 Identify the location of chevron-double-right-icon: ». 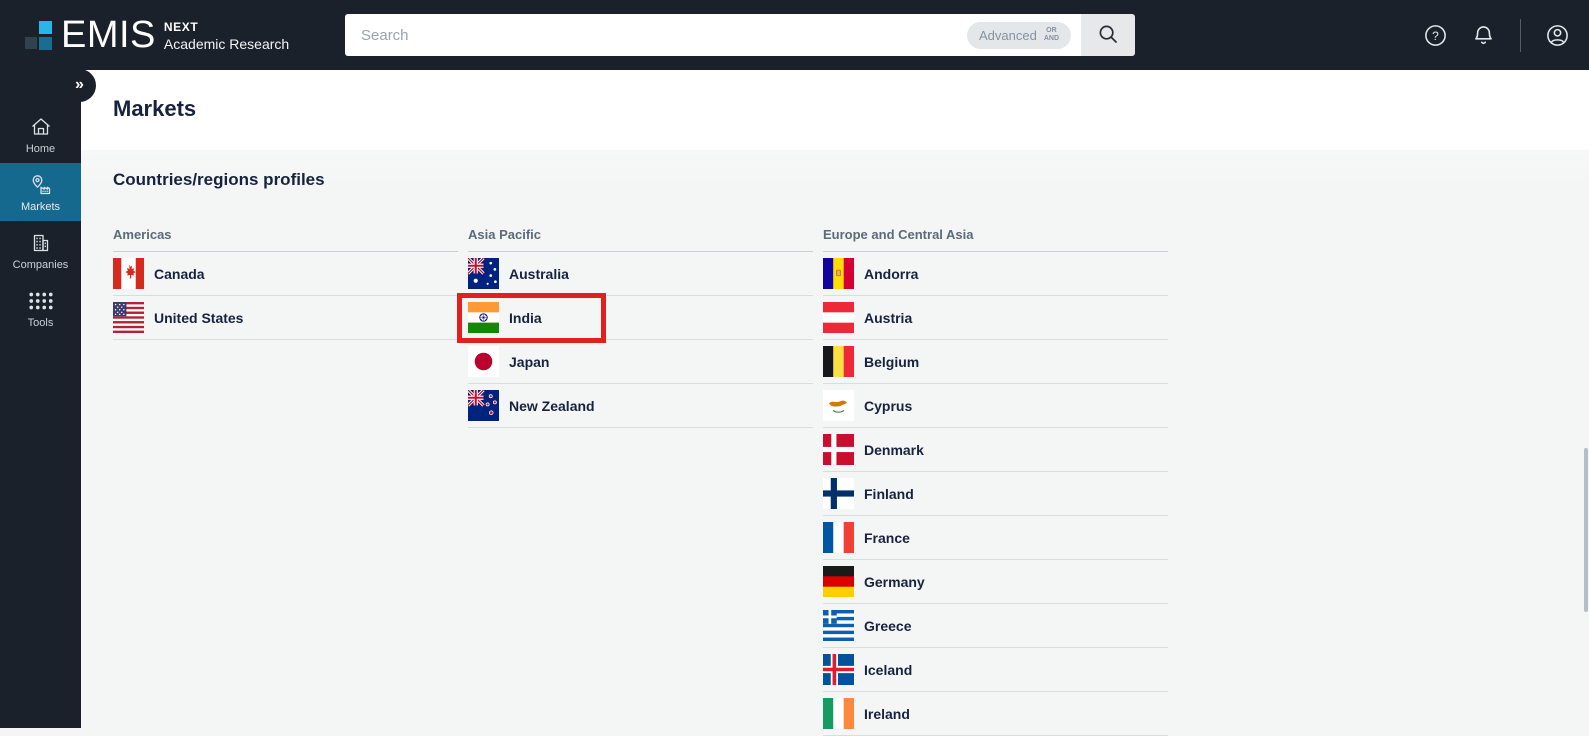
(79, 84).